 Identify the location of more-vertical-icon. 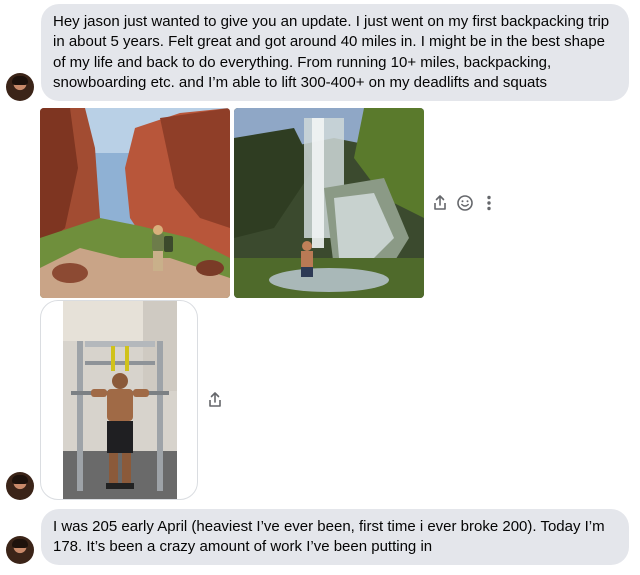
(489, 203).